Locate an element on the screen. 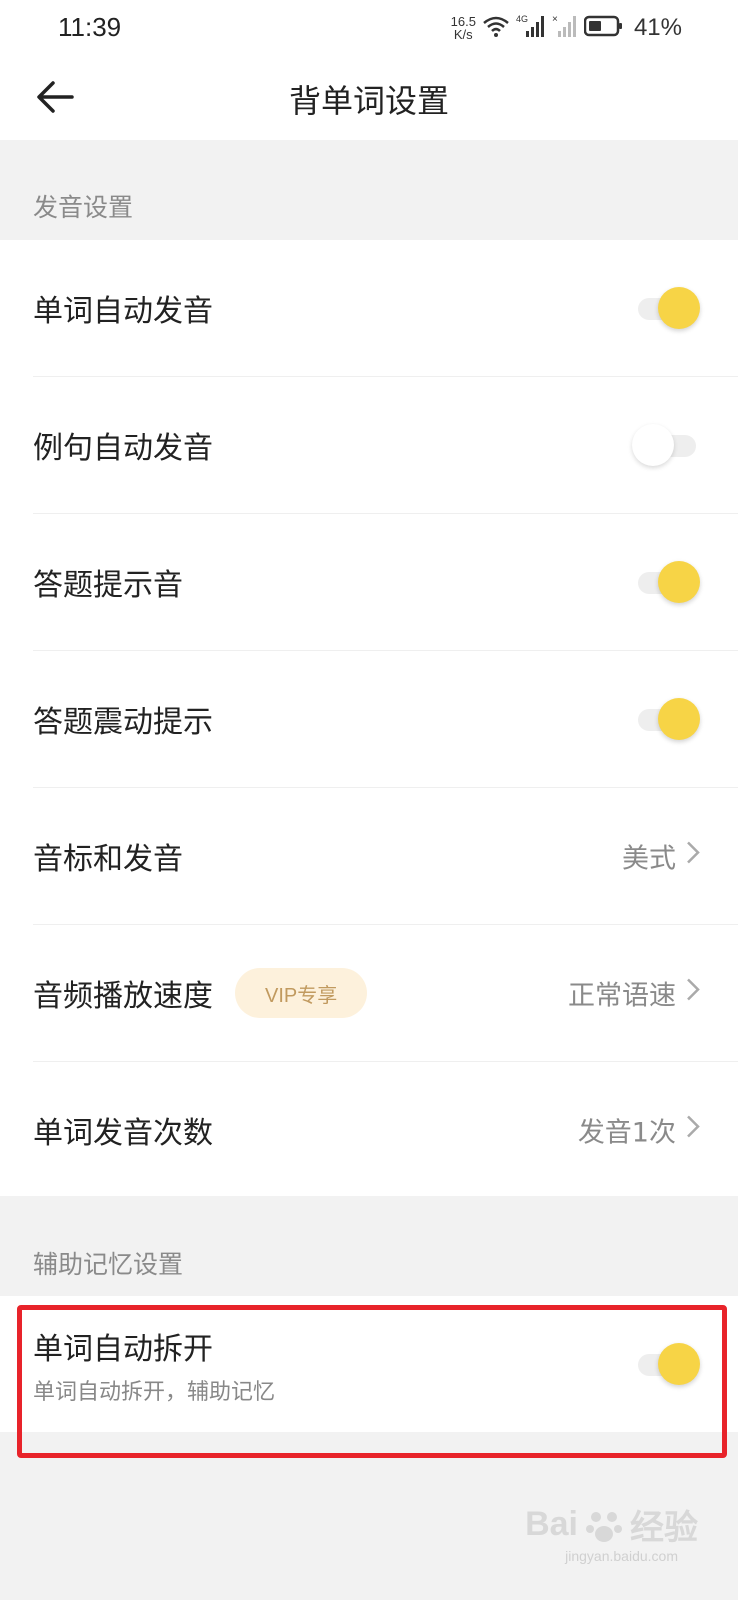  toggle-switch-answer-vibration is located at coordinates (667, 719).